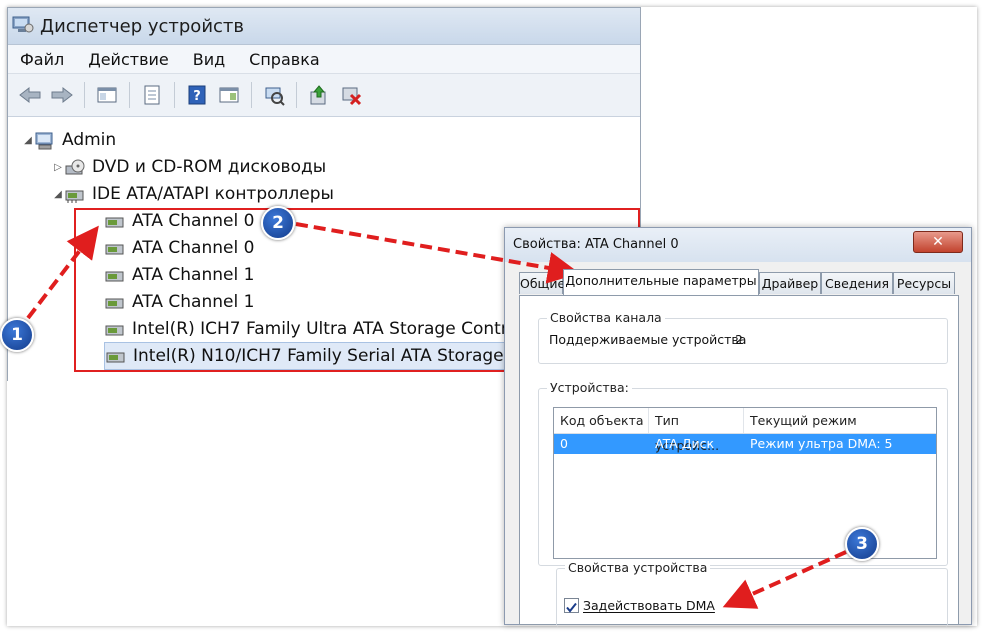  I want to click on console-tree-icon, so click(107, 95).